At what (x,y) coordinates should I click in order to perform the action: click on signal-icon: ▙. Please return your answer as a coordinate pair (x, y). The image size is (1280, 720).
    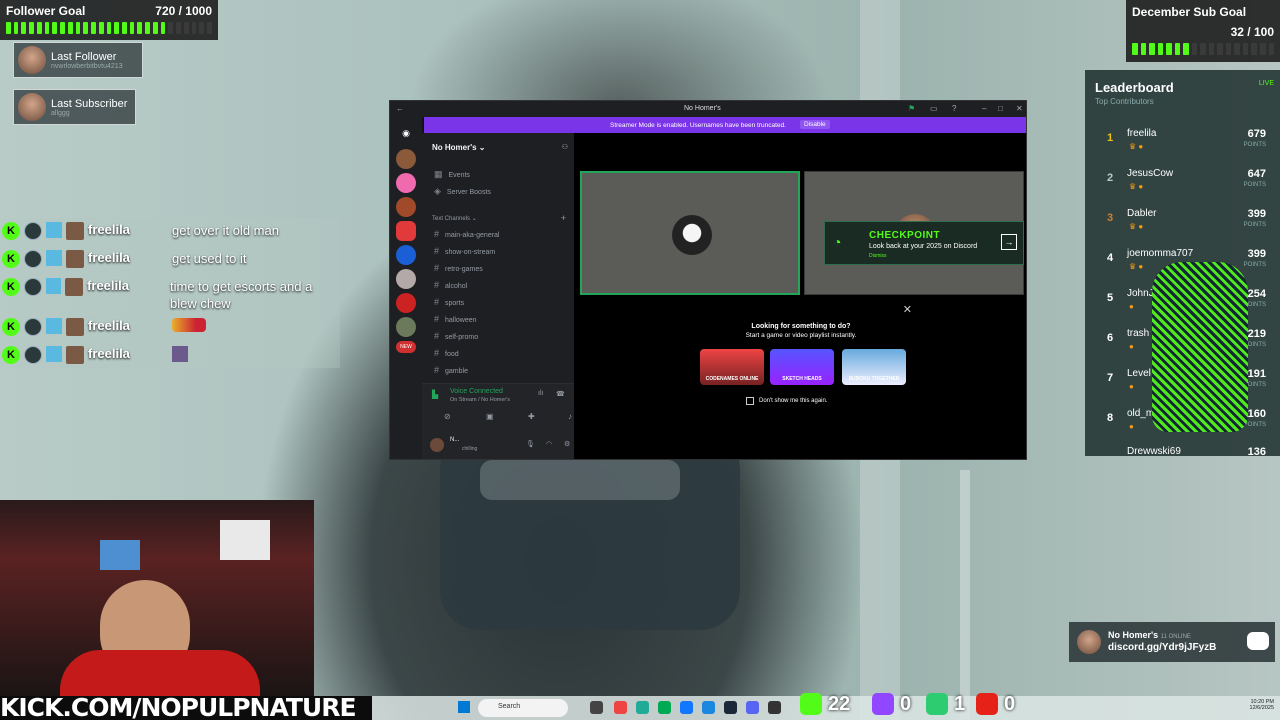
    Looking at the image, I should click on (435, 394).